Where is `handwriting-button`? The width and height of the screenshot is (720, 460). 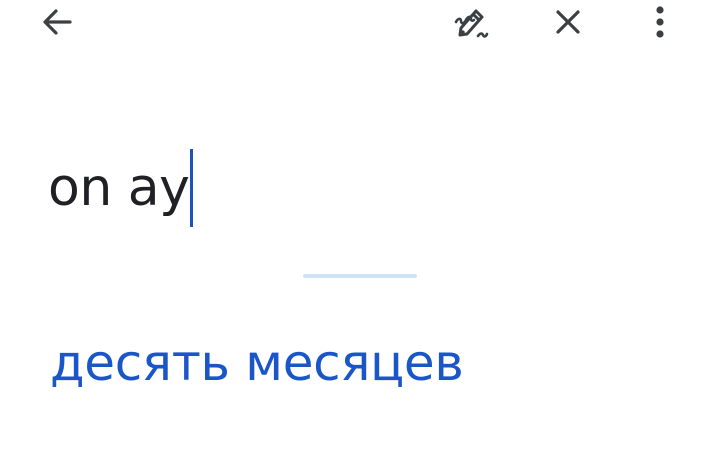
handwriting-button is located at coordinates (471, 22).